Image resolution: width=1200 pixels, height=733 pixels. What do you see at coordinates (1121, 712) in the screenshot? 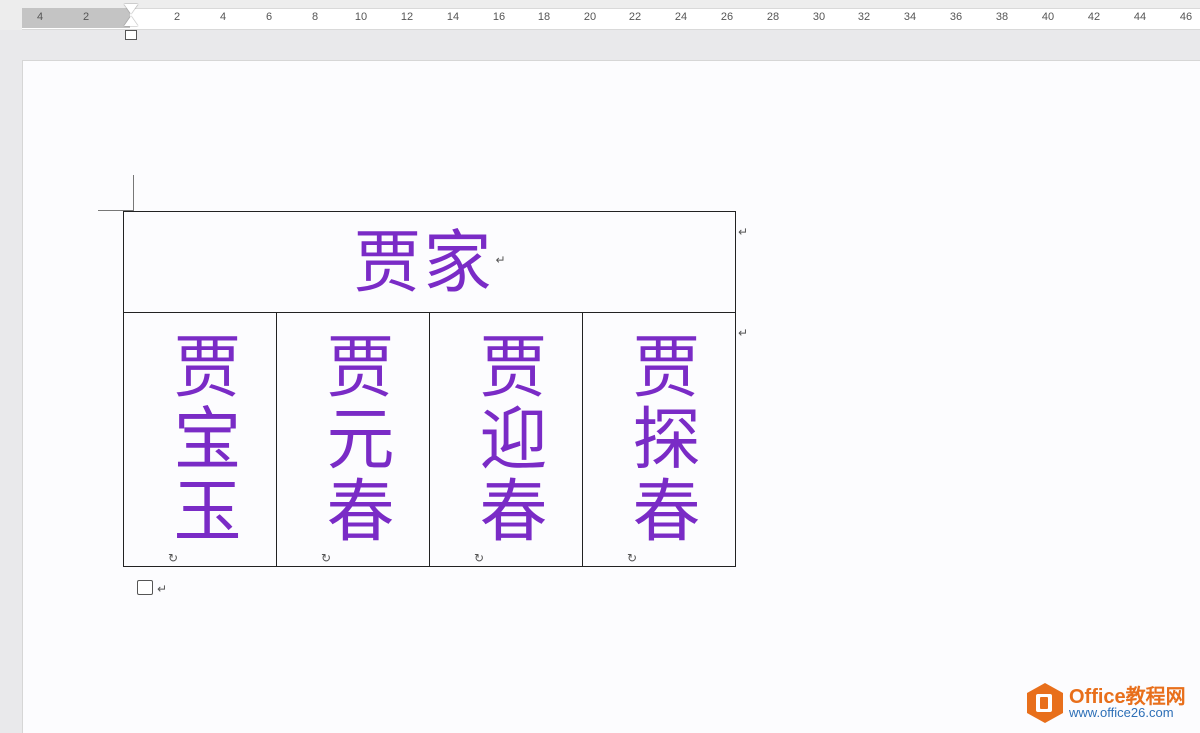
I see `watermark-url: www.office26.com` at bounding box center [1121, 712].